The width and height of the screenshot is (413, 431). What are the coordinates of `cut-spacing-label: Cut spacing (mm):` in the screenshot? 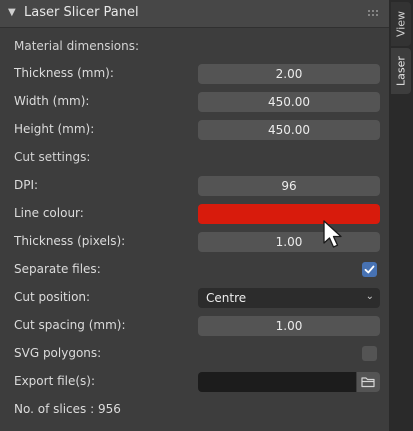 It's located at (70, 325).